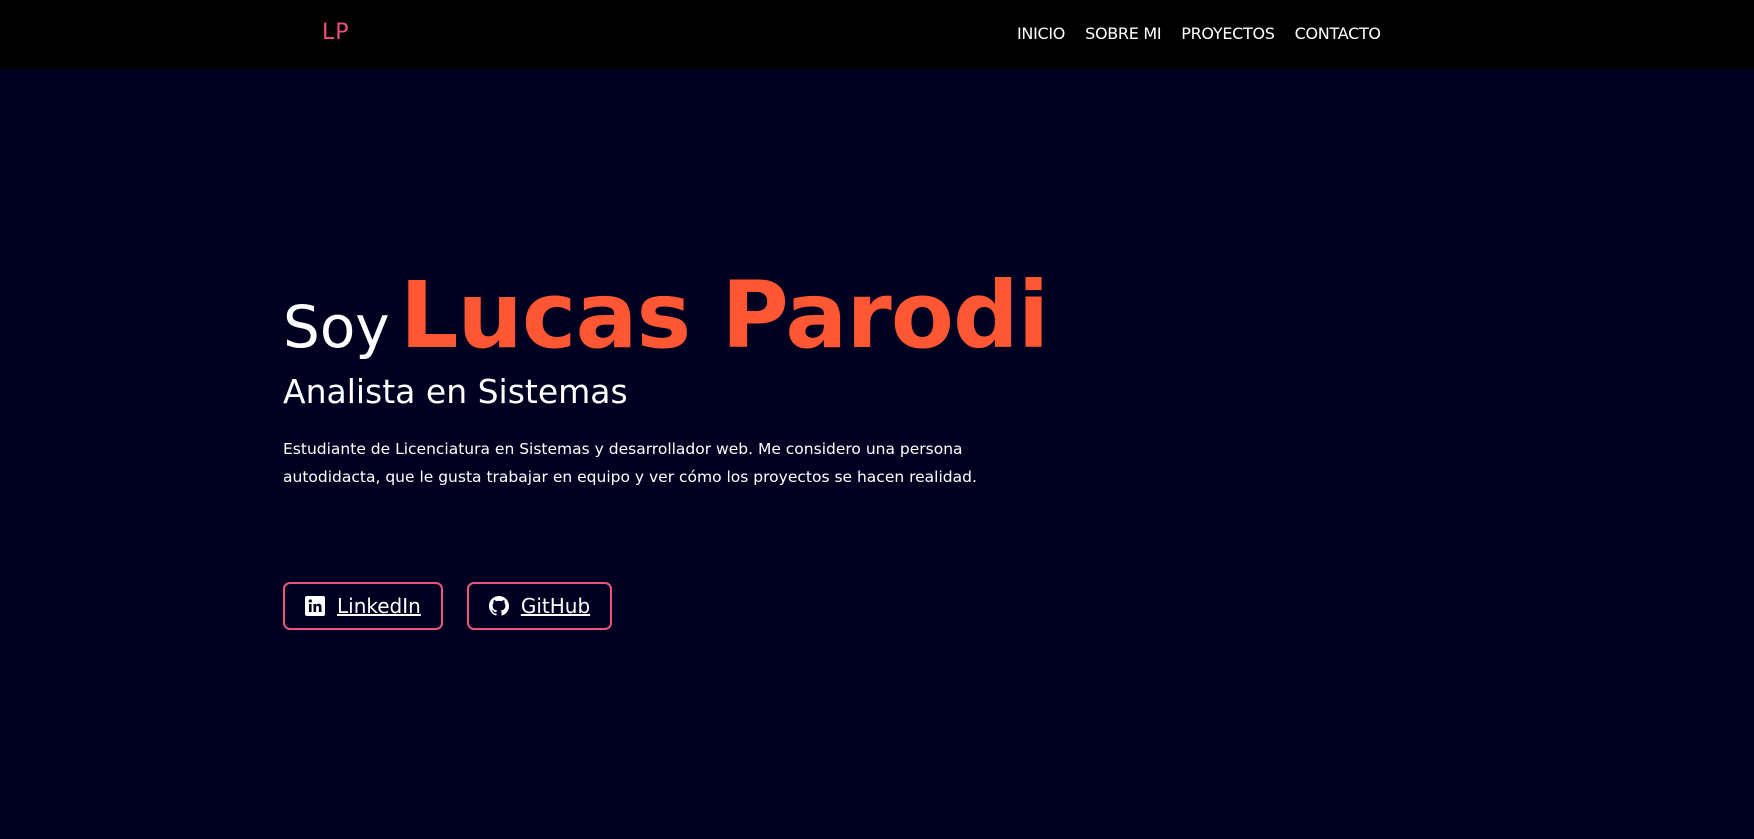 This screenshot has width=1754, height=839. I want to click on hero-subtitle: Analista en Sistemas, so click(455, 391).